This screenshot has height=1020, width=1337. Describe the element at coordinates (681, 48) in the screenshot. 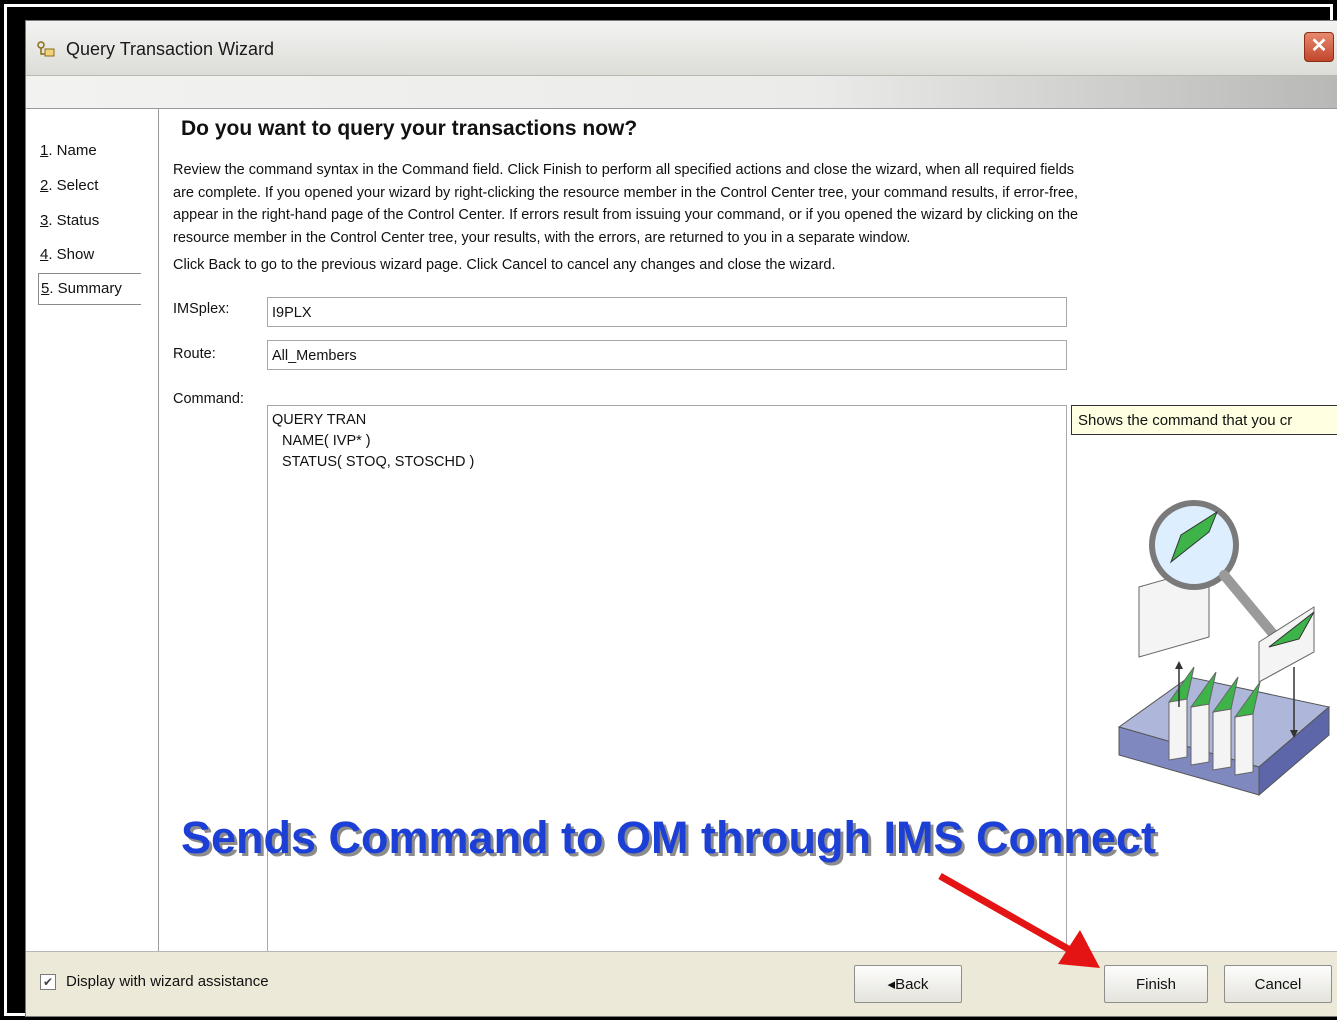

I see `title-bar: Query Transaction Wizard ✕` at that location.